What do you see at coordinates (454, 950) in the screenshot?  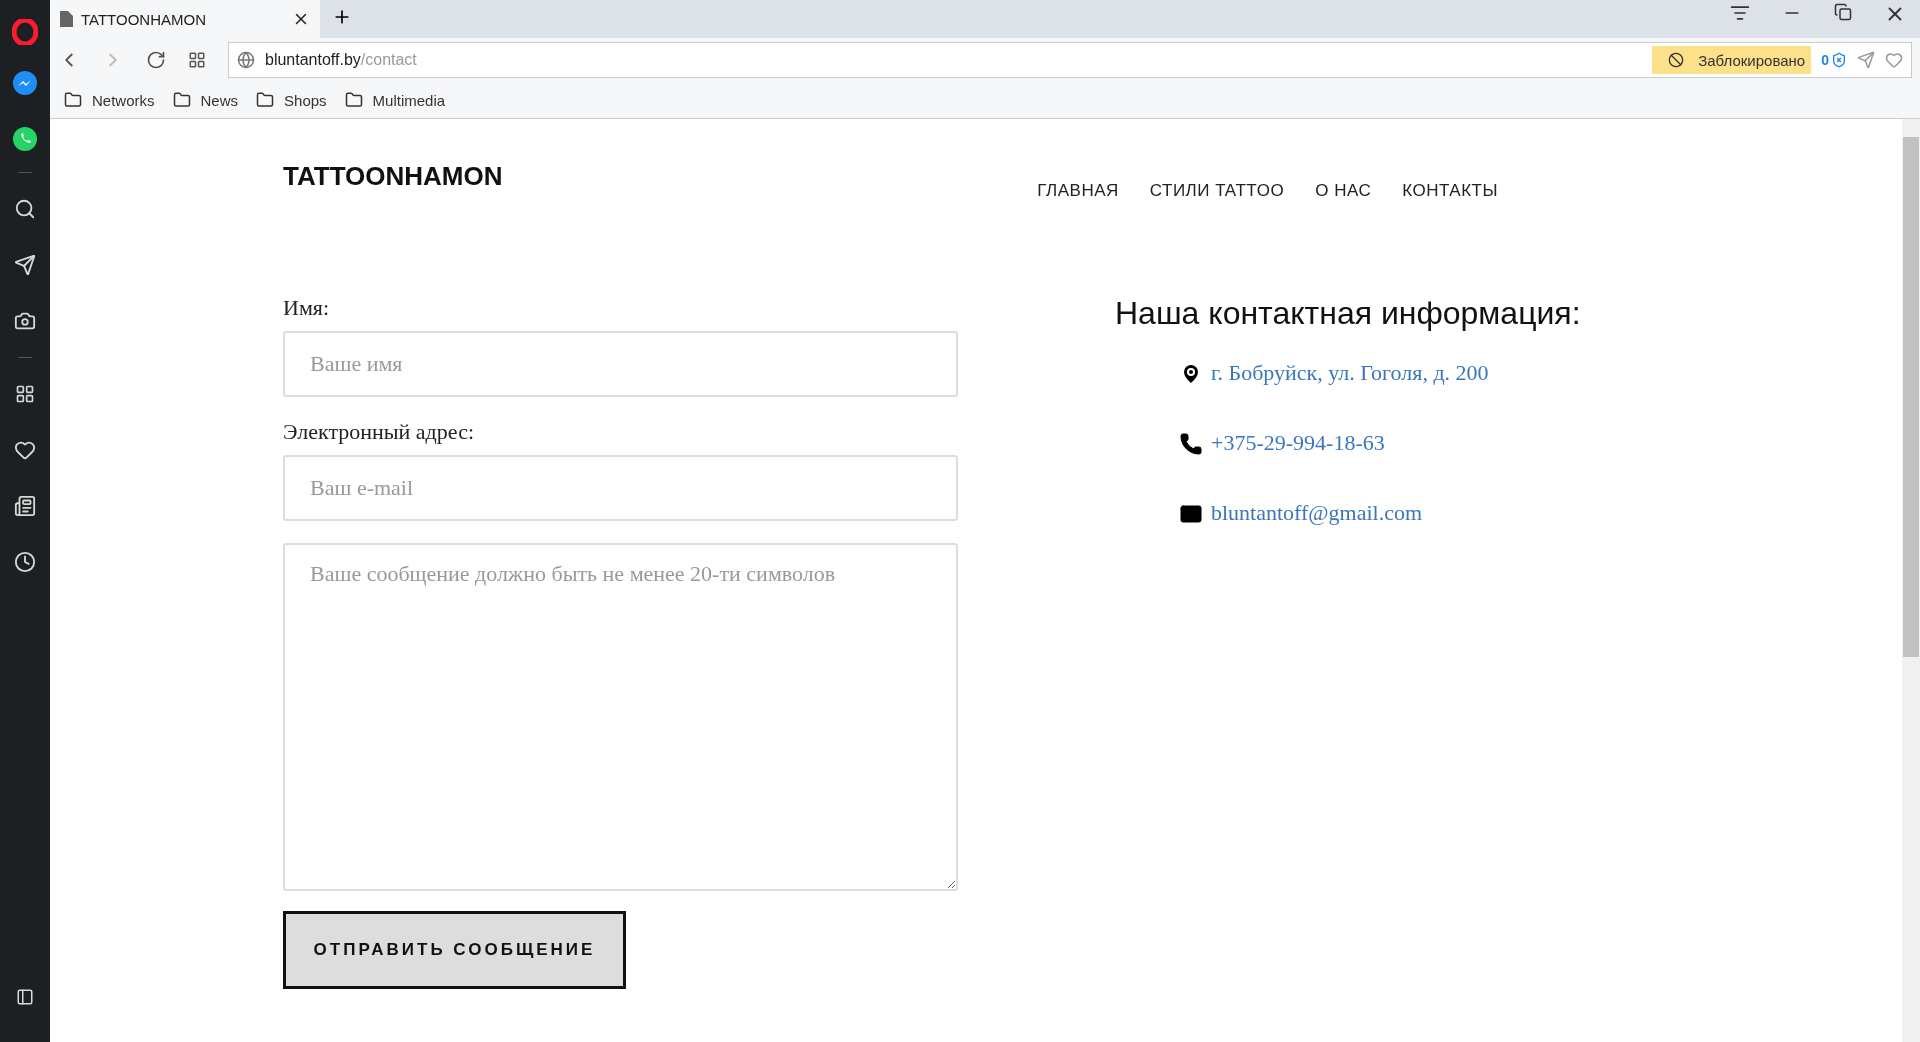 I see `submit-button: ОТПРАВИТЬ СООБЩЕНИЕ` at bounding box center [454, 950].